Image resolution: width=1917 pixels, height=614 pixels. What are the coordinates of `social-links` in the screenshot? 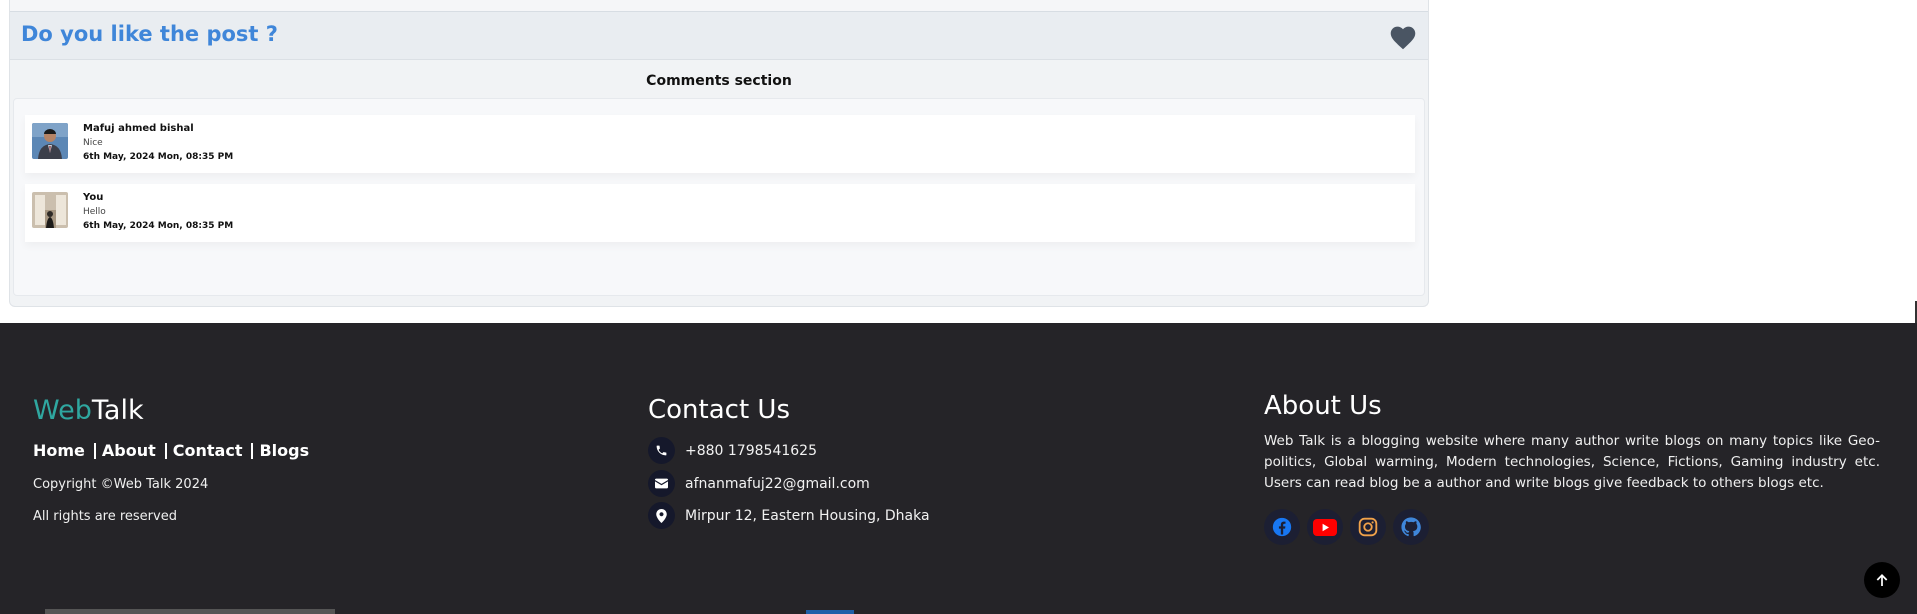 It's located at (1350, 527).